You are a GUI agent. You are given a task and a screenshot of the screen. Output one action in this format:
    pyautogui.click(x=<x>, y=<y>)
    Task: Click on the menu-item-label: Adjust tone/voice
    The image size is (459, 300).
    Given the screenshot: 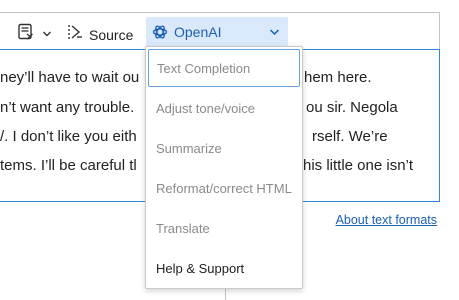 What is the action you would take?
    pyautogui.click(x=206, y=108)
    